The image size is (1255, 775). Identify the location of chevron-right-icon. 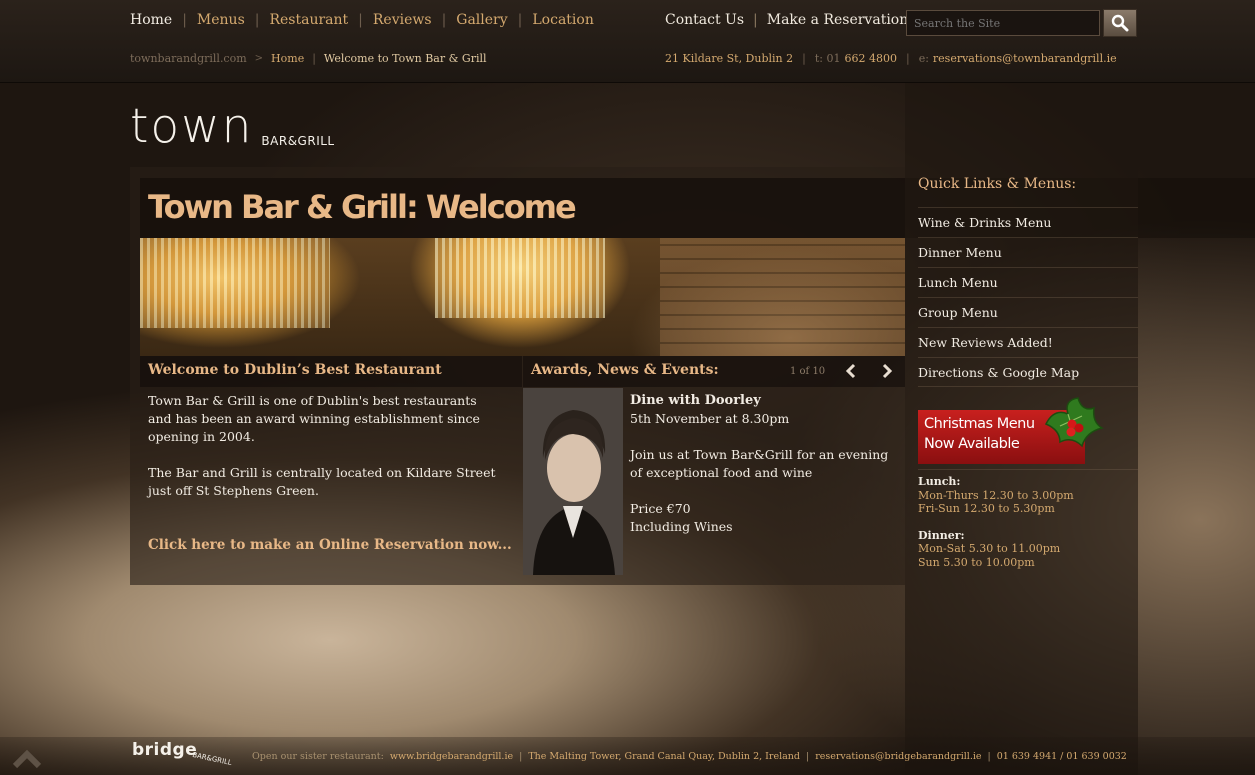
(887, 371).